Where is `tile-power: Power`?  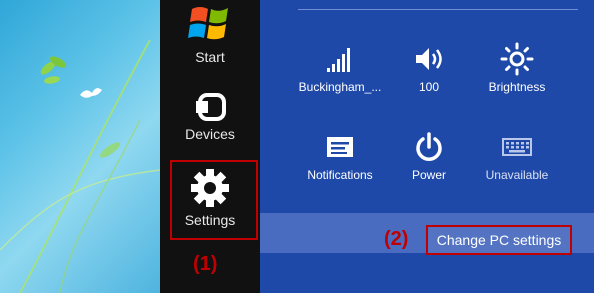 tile-power: Power is located at coordinates (429, 156).